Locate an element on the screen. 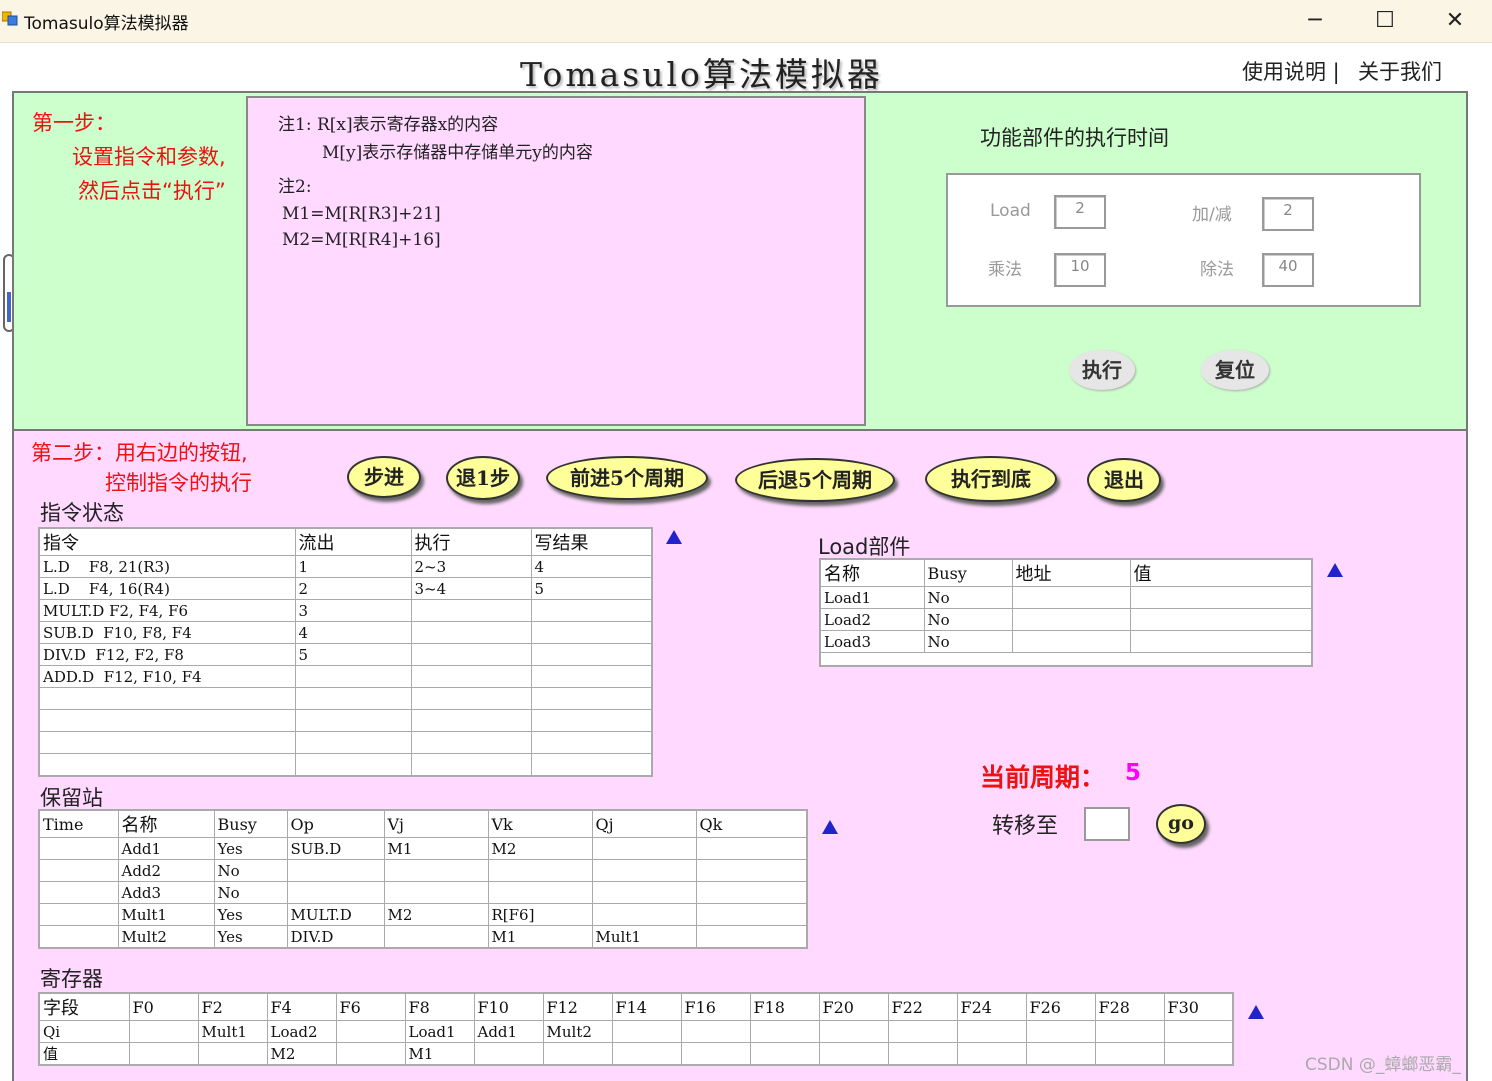 The image size is (1492, 1081). table-cell: M1 is located at coordinates (436, 848).